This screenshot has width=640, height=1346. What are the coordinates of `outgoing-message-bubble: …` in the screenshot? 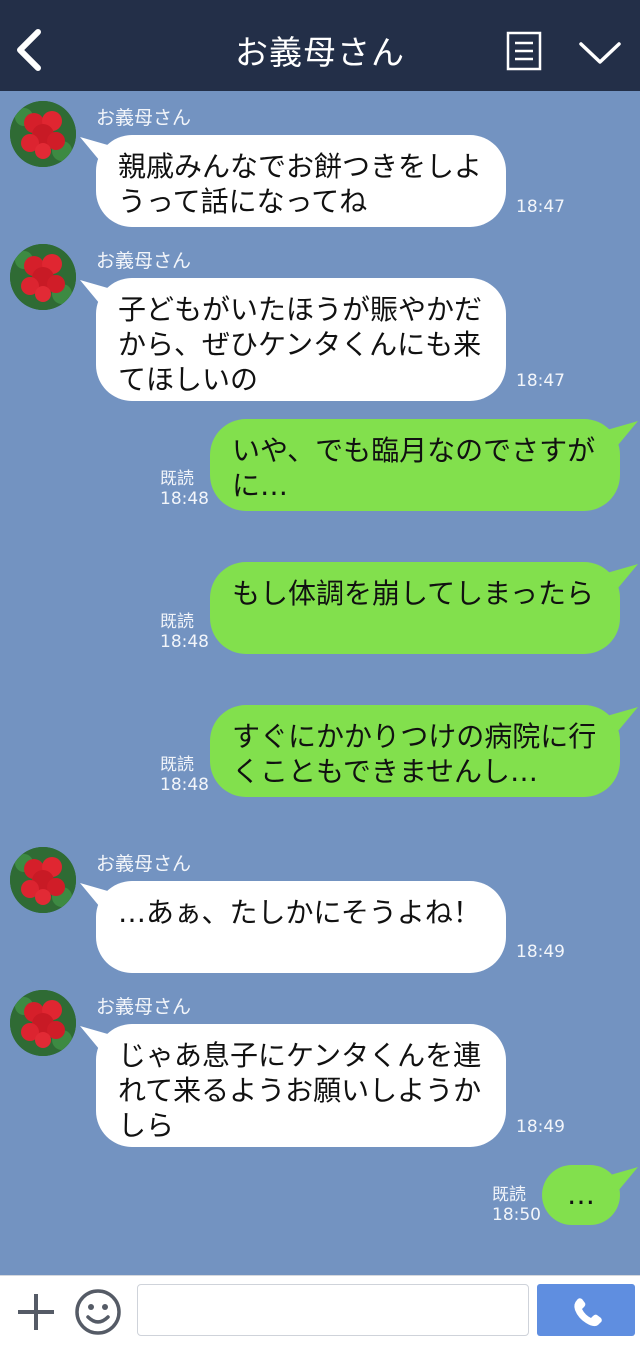 It's located at (581, 1195).